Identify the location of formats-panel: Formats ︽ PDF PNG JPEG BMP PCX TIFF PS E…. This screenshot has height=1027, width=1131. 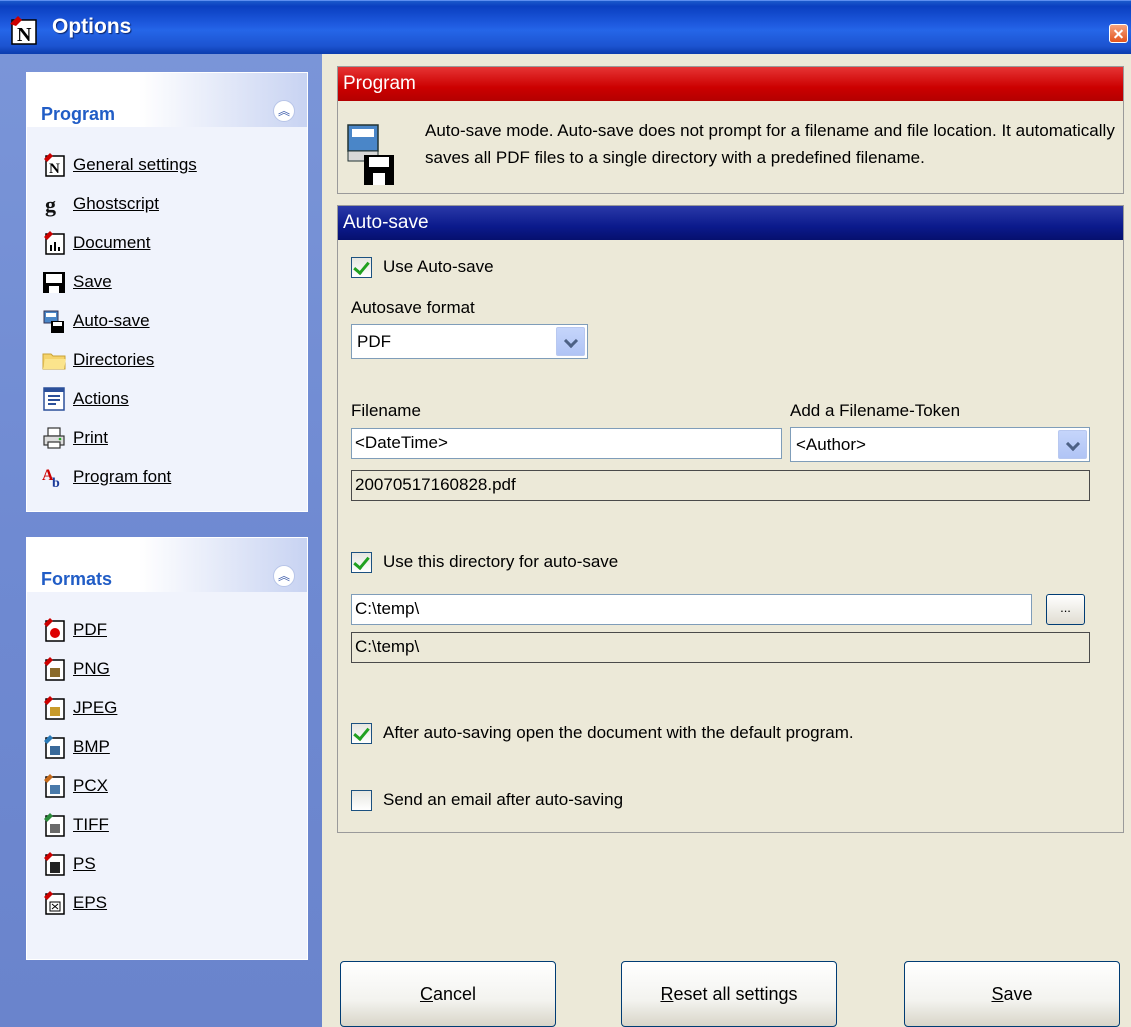
(167, 748).